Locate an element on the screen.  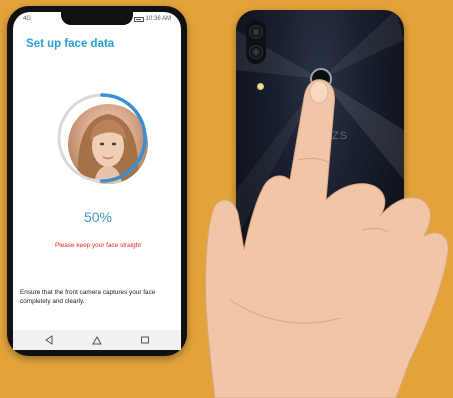
fingernail is located at coordinates (319, 92).